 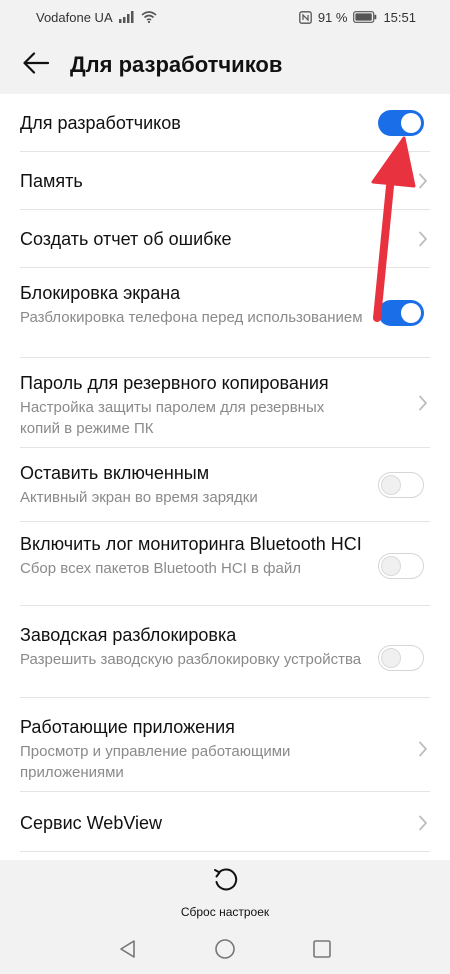 What do you see at coordinates (126, 17) in the screenshot?
I see `signal-icon` at bounding box center [126, 17].